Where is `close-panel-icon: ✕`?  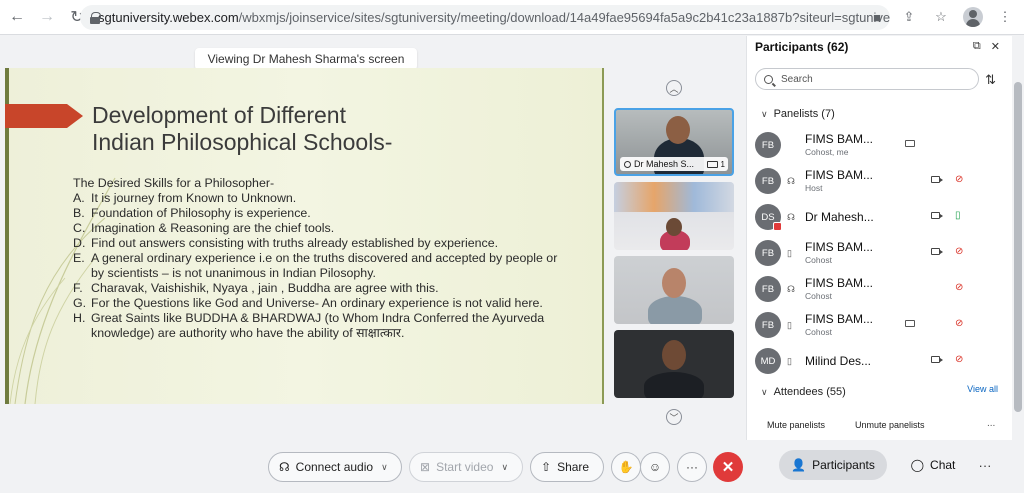
close-panel-icon: ✕ is located at coordinates (995, 46).